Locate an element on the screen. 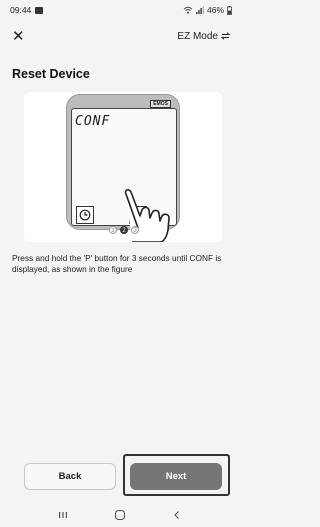 The width and height of the screenshot is (320, 527). back-nav-button is located at coordinates (177, 515).